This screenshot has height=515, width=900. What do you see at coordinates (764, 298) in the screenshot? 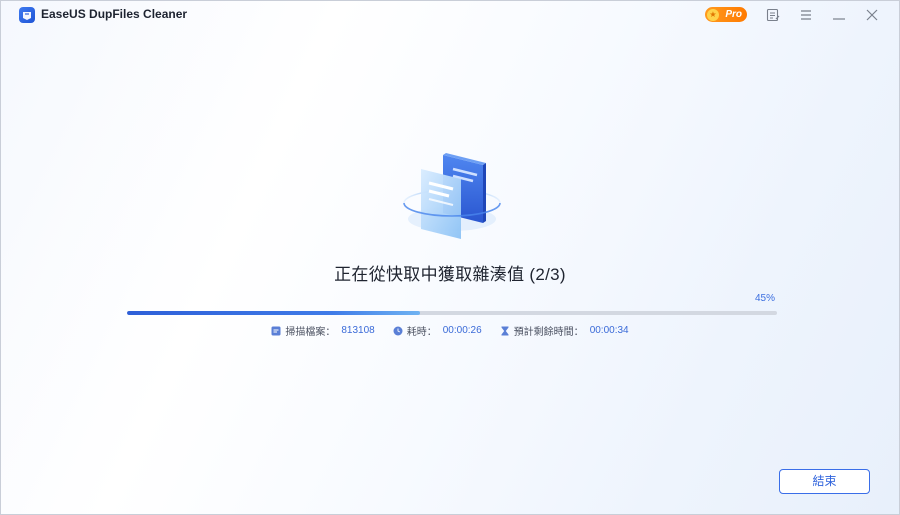
I see `progress-percent-label: 45%` at bounding box center [764, 298].